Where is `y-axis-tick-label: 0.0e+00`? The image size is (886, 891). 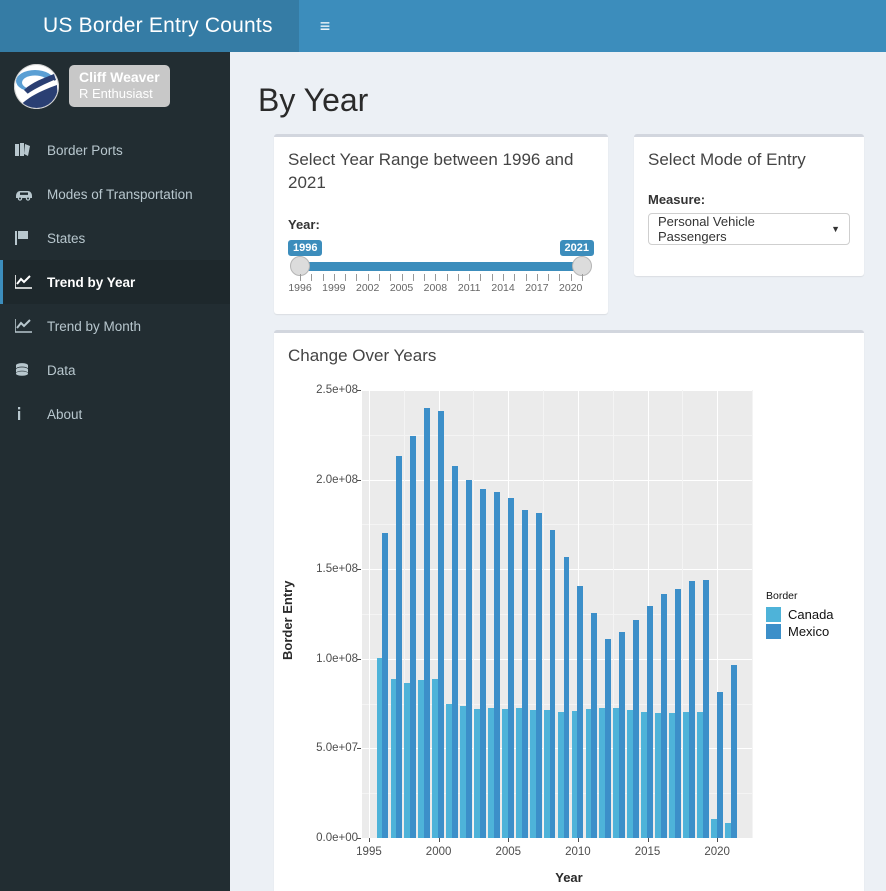 y-axis-tick-label: 0.0e+00 is located at coordinates (337, 837).